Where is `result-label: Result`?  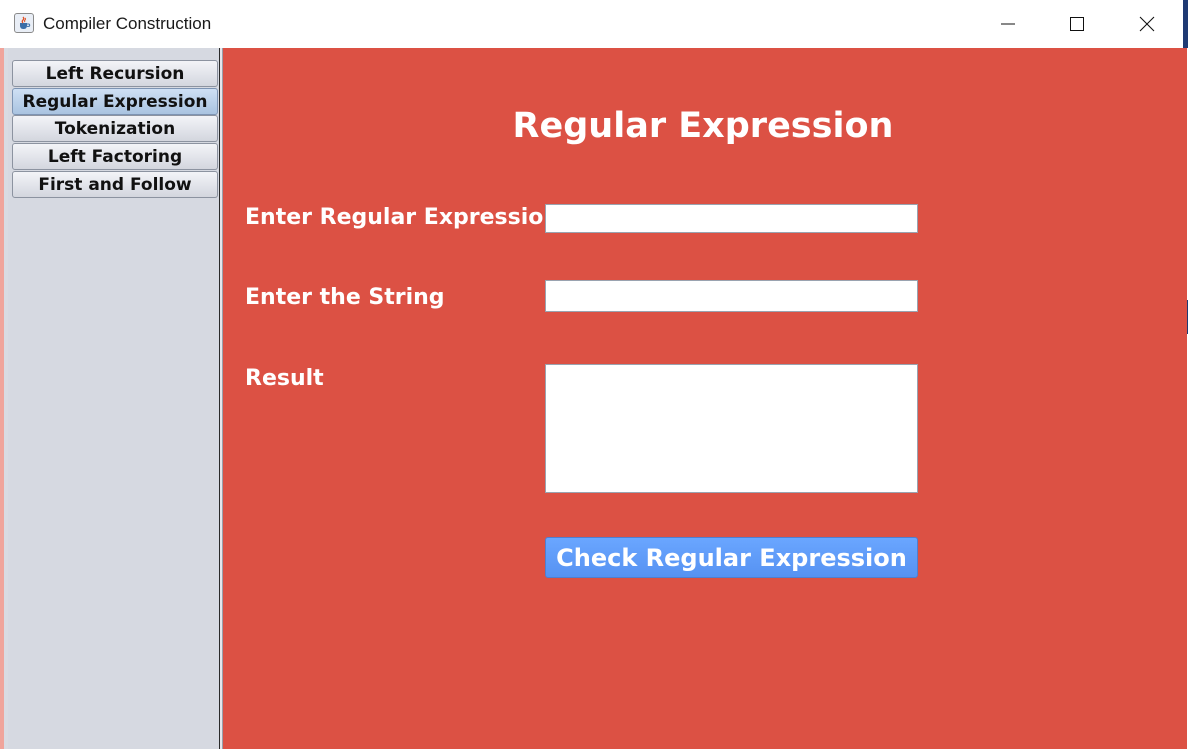 result-label: Result is located at coordinates (284, 378).